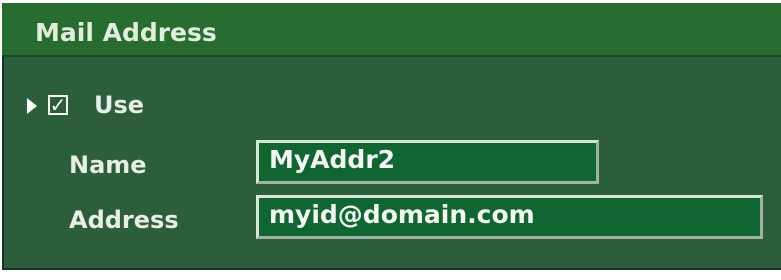 The width and height of the screenshot is (781, 280). I want to click on section-title: Mail Address, so click(126, 32).